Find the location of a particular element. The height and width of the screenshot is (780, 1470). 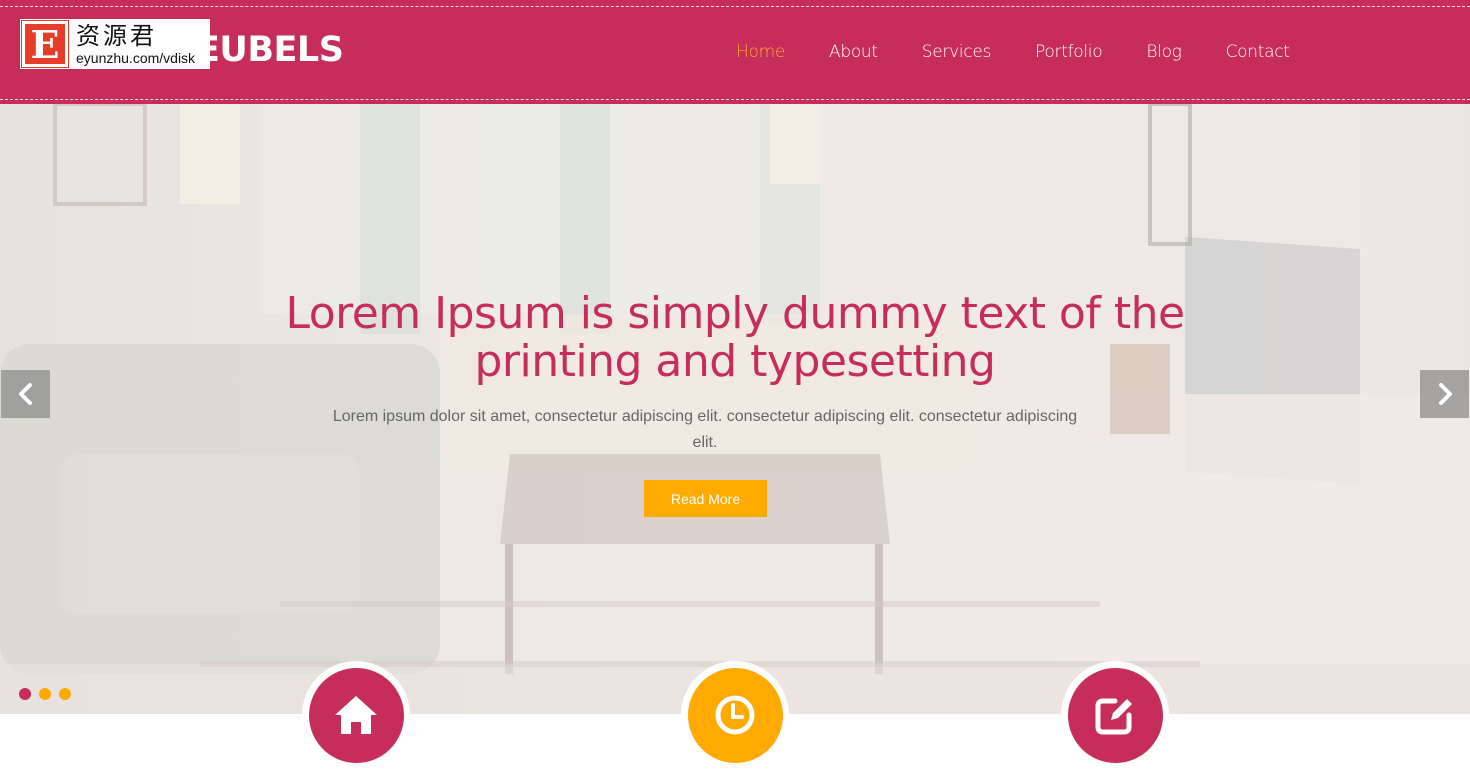

feature-home-circle is located at coordinates (356, 715).